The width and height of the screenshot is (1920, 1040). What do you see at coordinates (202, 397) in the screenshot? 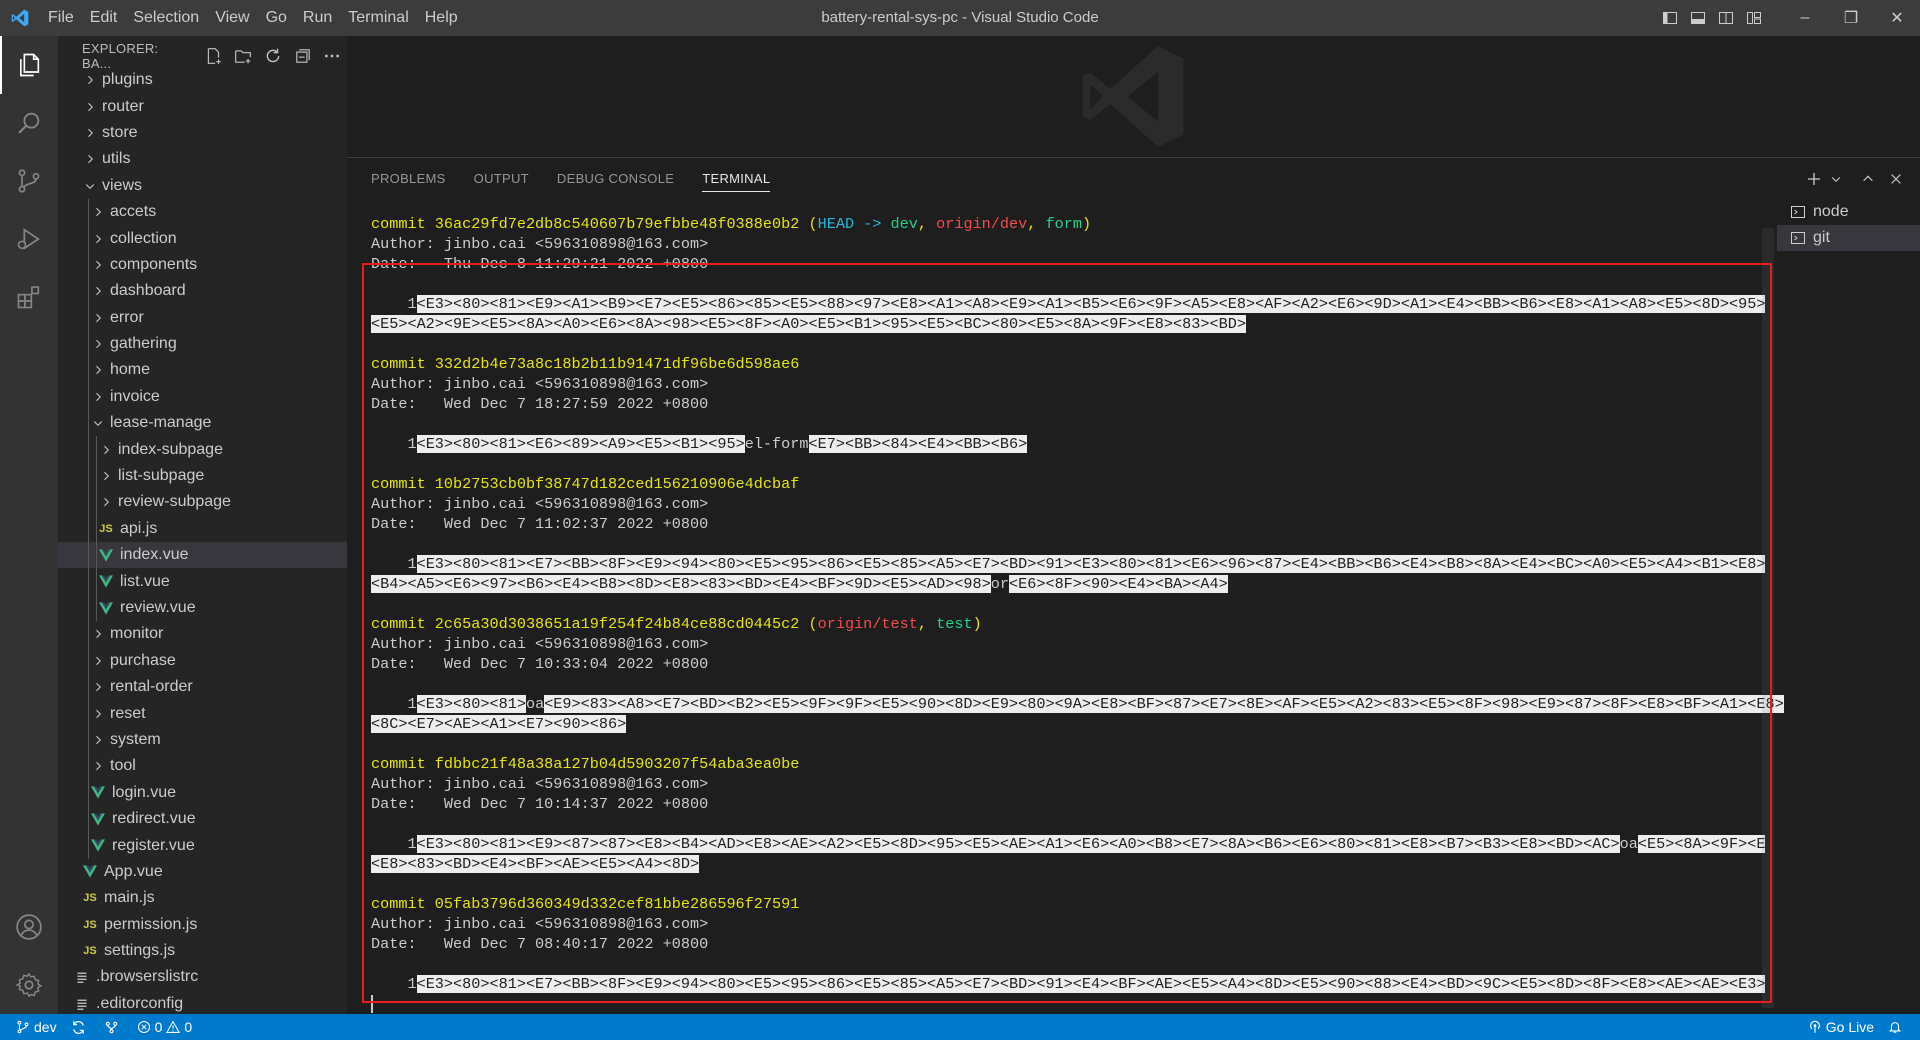
I see `tree-folder-invoice: invoice` at bounding box center [202, 397].